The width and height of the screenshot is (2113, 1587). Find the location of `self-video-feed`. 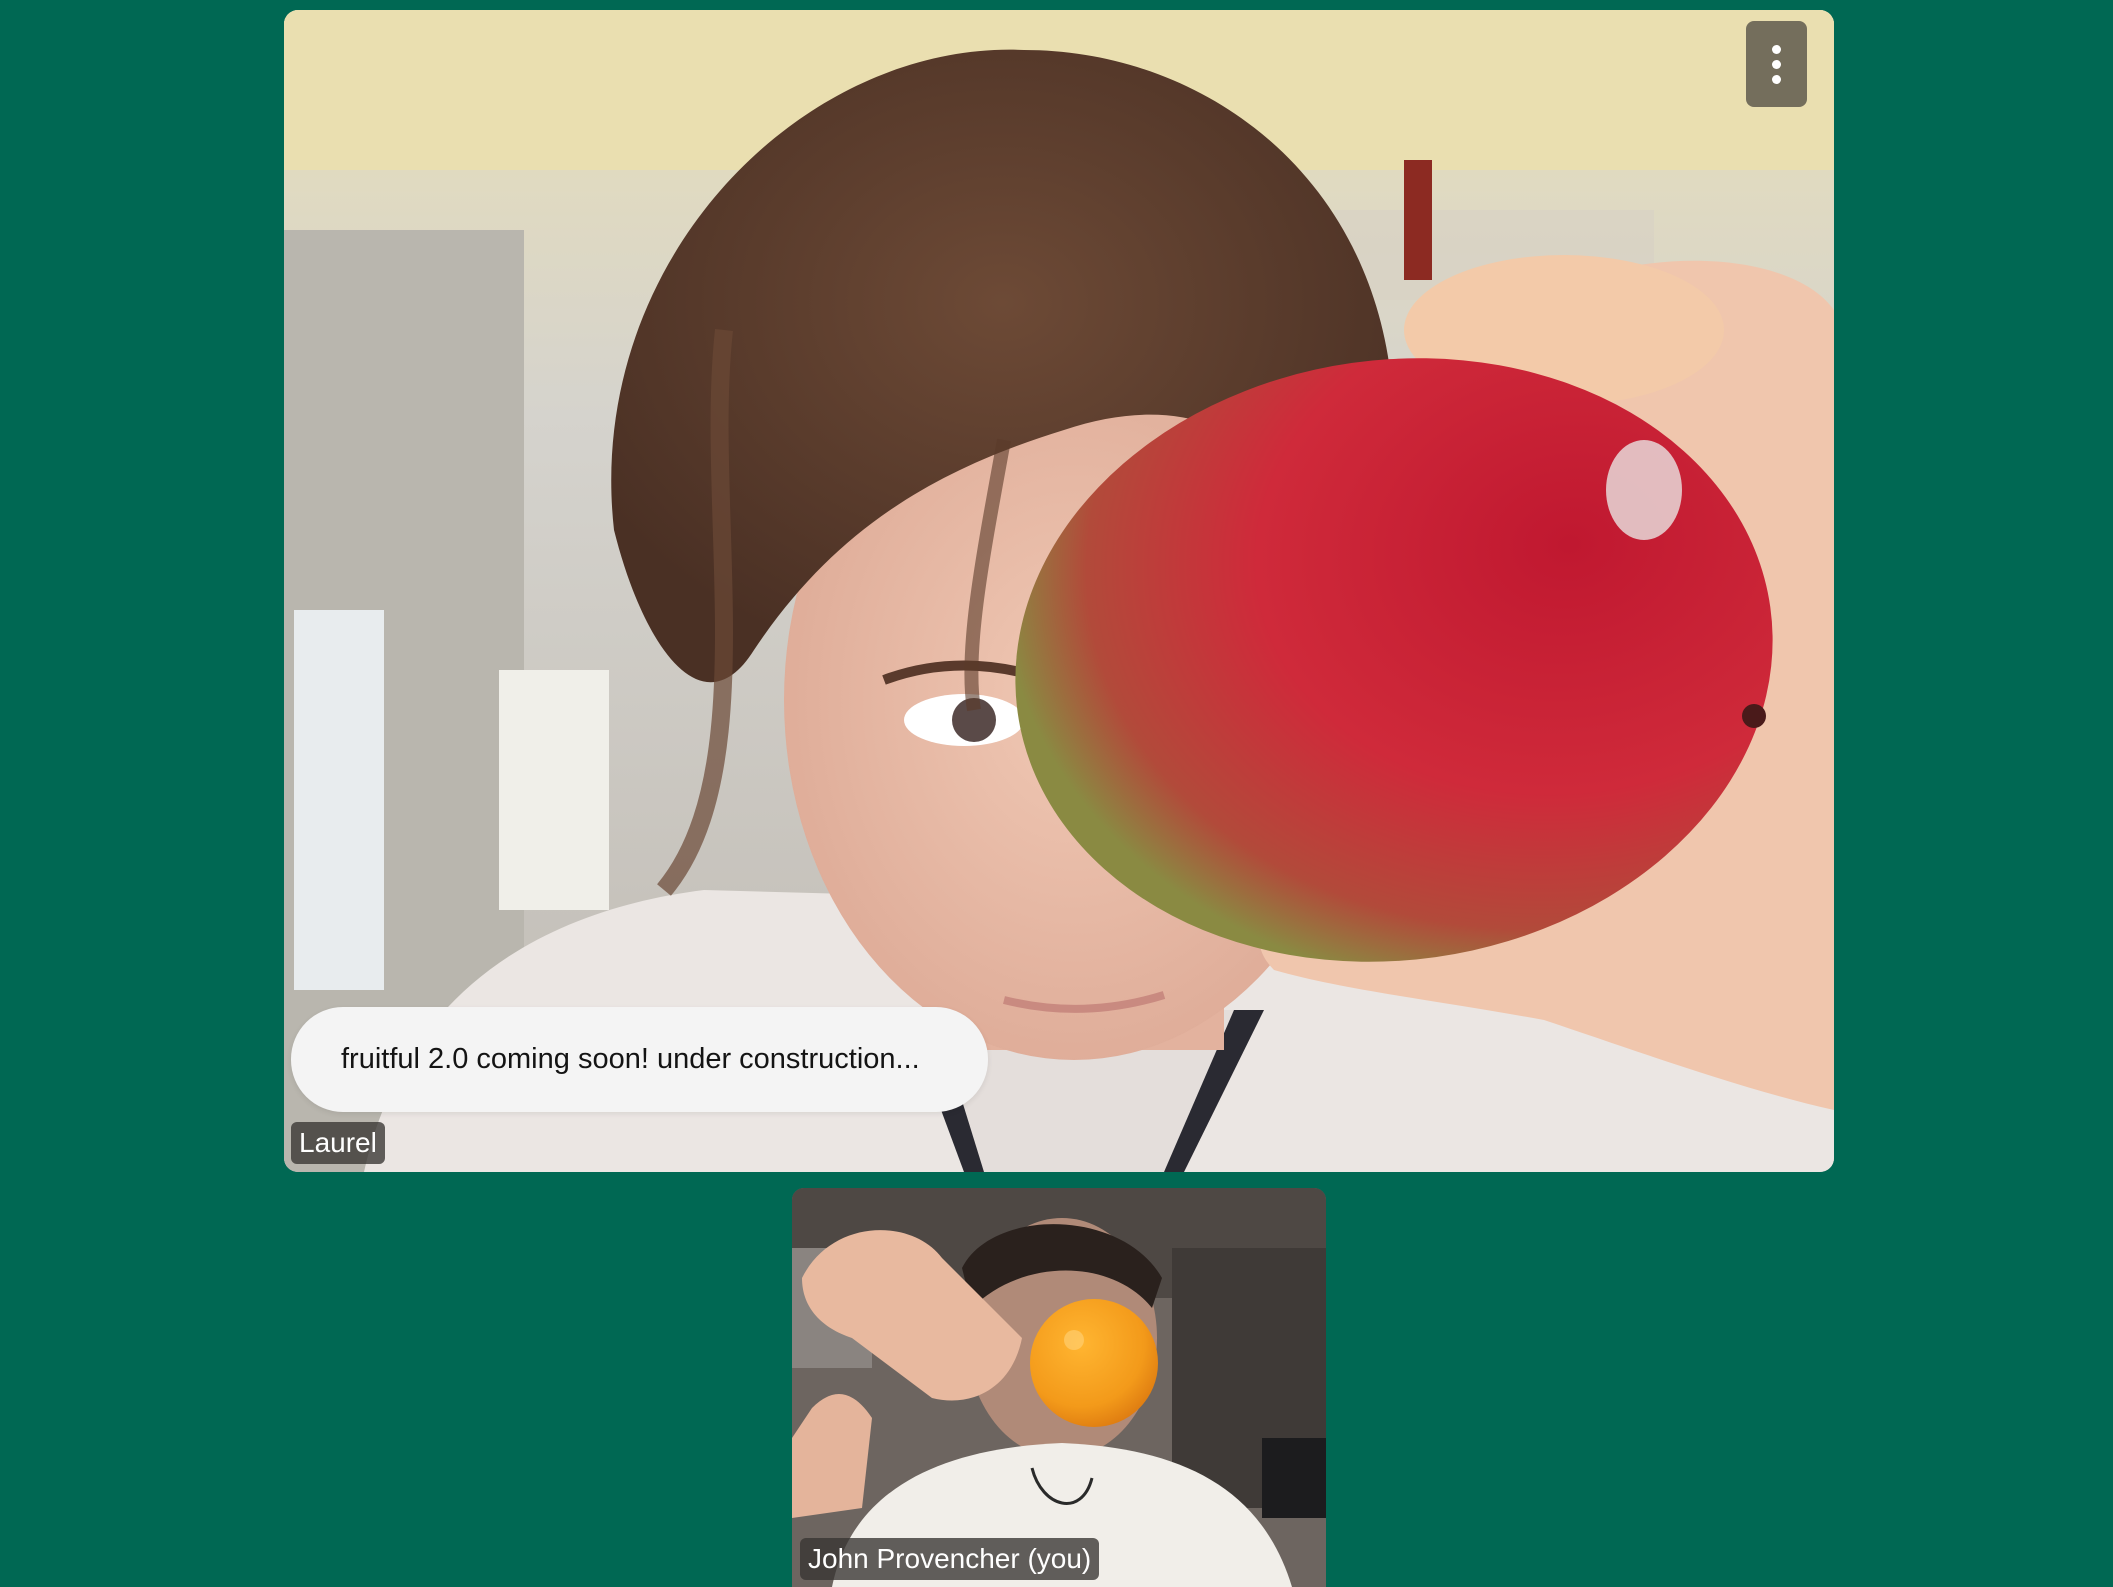

self-video-feed is located at coordinates (1059, 1387).